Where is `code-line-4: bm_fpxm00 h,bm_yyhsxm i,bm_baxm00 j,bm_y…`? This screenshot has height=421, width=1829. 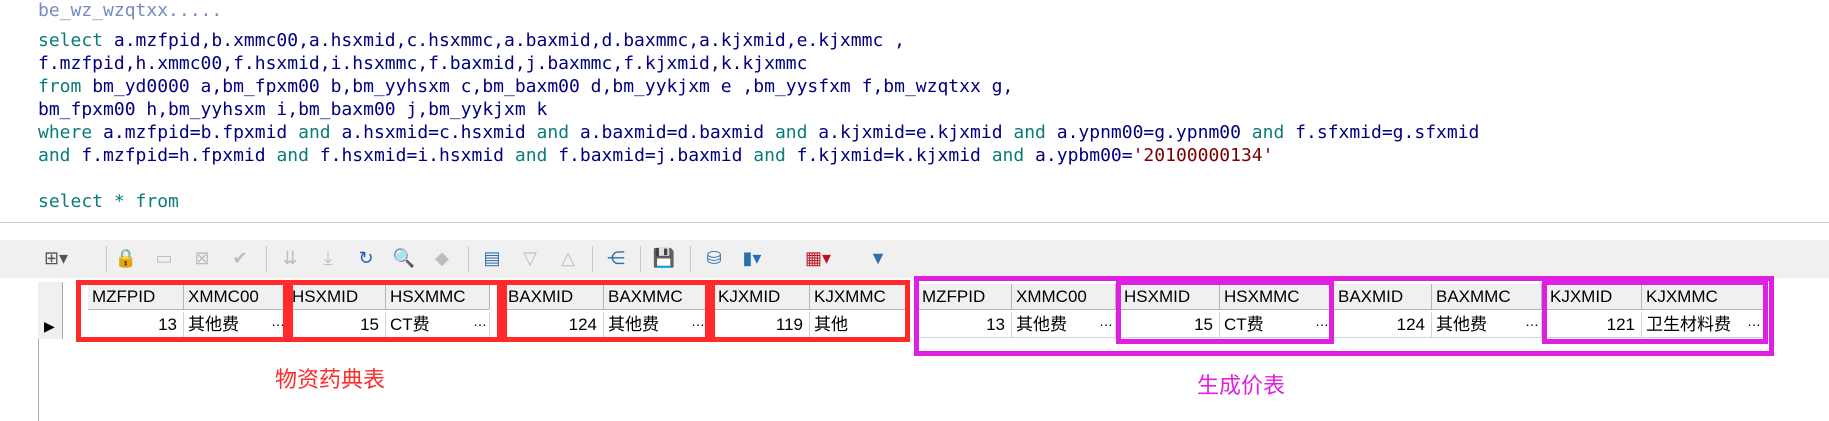
code-line-4: bm_fpxm00 h,bm_yyhsxm i,bm_baxm00 j,bm_y… is located at coordinates (293, 109).